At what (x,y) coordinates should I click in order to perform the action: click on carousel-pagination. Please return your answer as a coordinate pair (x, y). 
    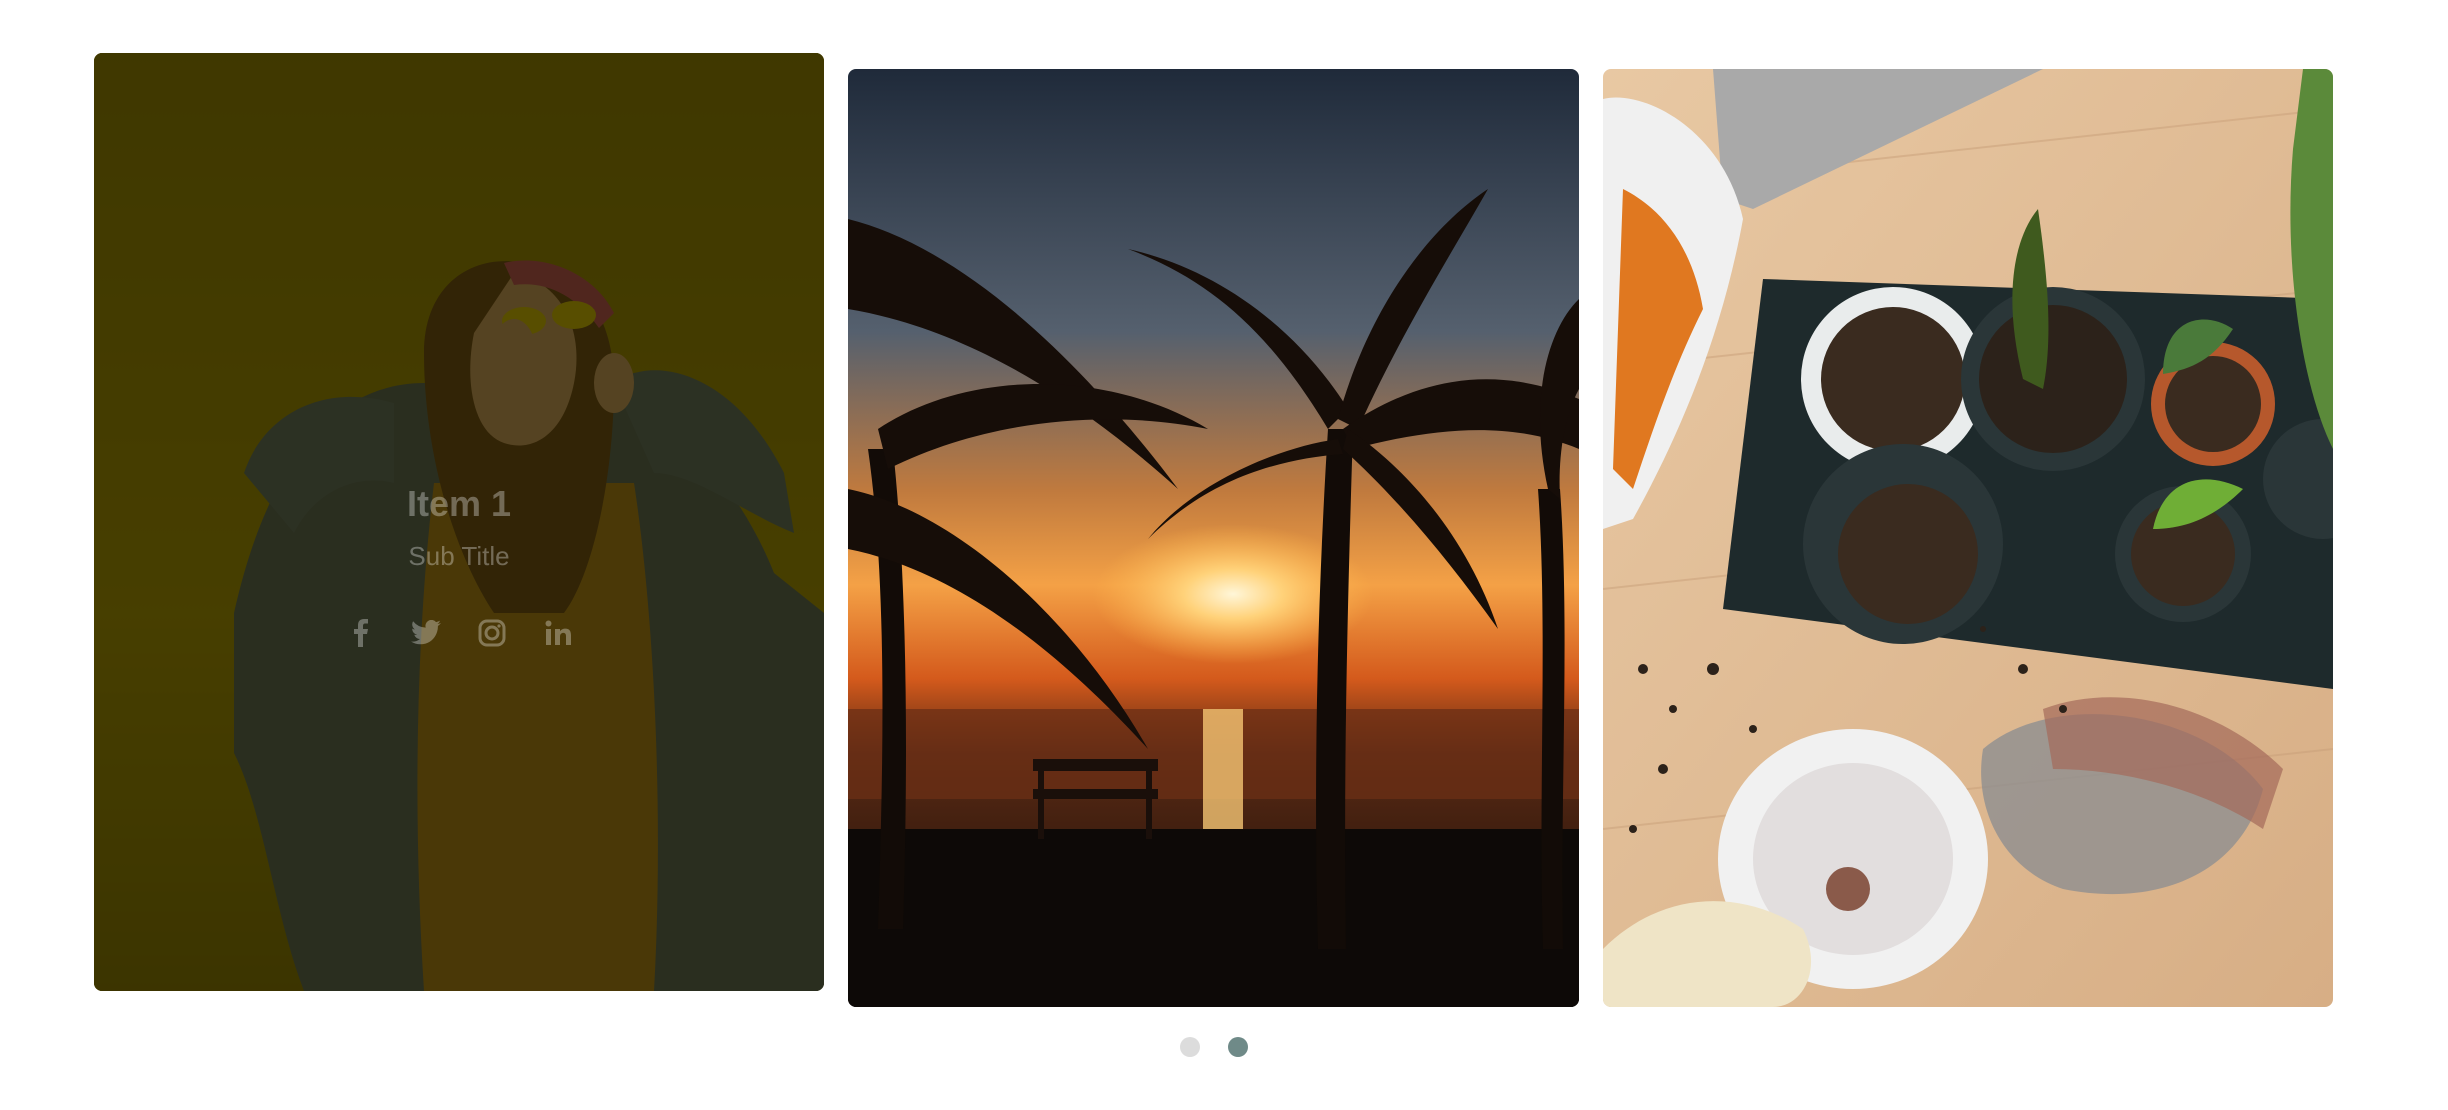
    Looking at the image, I should click on (1214, 1047).